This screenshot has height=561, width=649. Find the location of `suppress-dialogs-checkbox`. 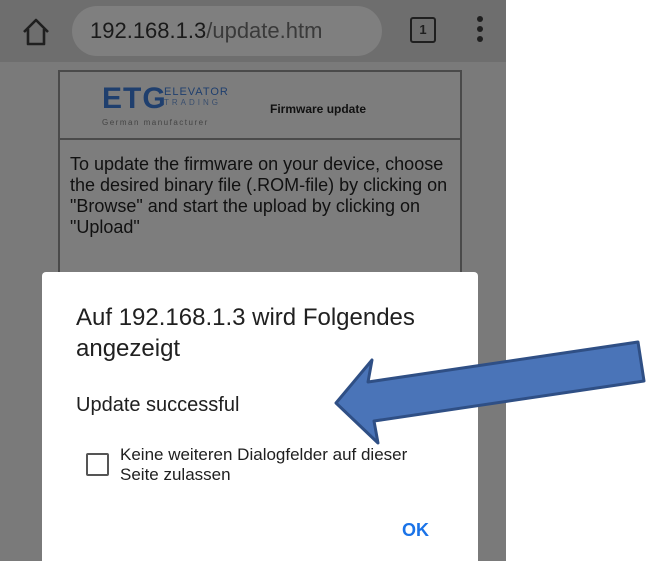

suppress-dialogs-checkbox is located at coordinates (97, 464).